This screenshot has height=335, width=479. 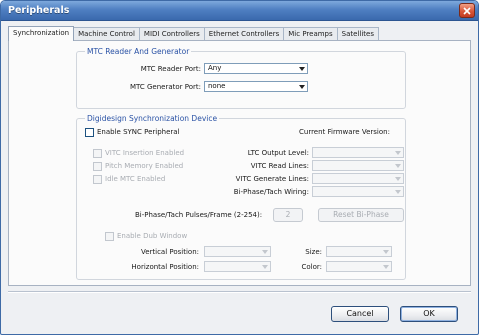 What do you see at coordinates (89, 132) in the screenshot?
I see `enable-sync-checkbox` at bounding box center [89, 132].